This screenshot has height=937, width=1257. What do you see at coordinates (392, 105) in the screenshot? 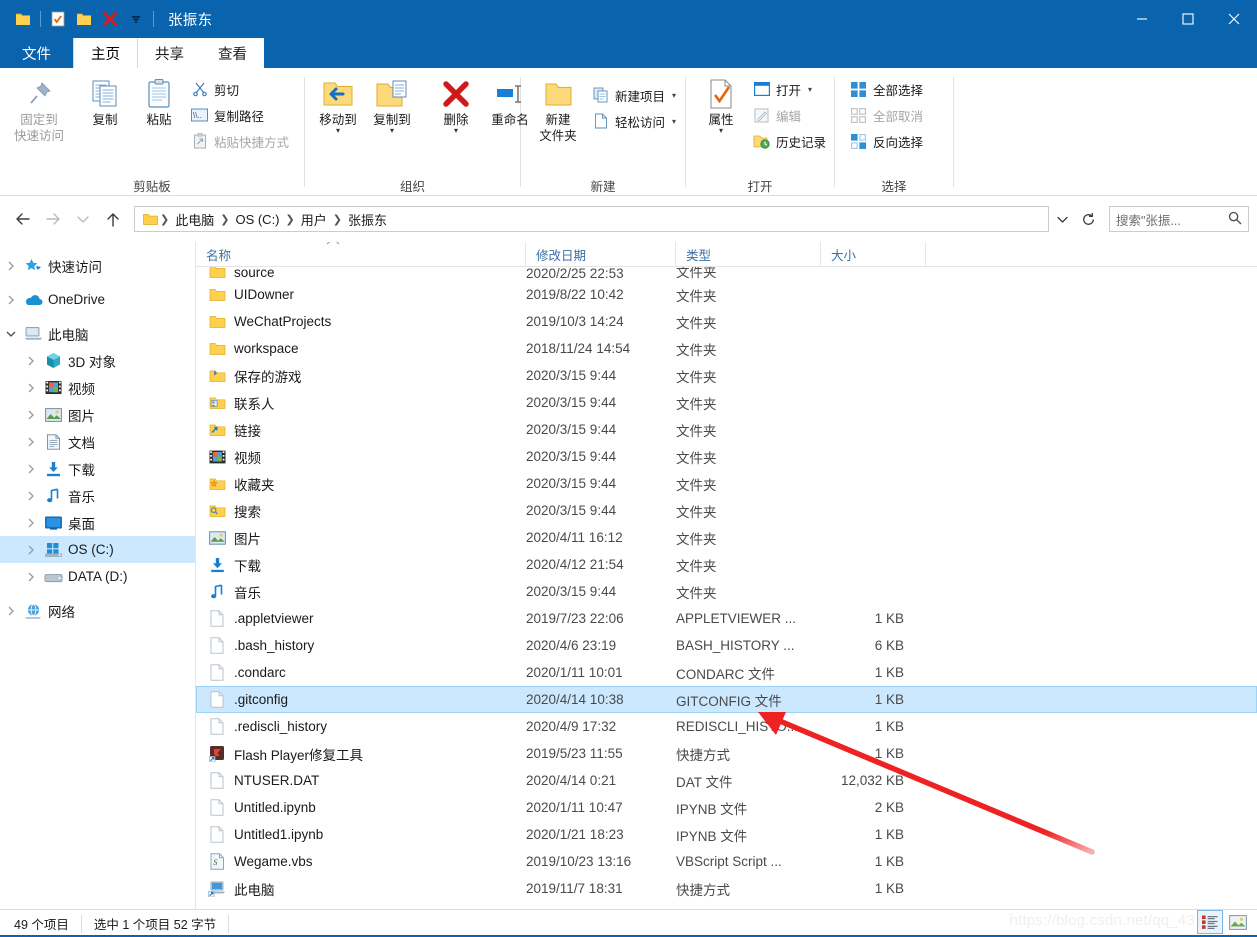
I see `copy-to-button: 复制到 ▾` at bounding box center [392, 105].